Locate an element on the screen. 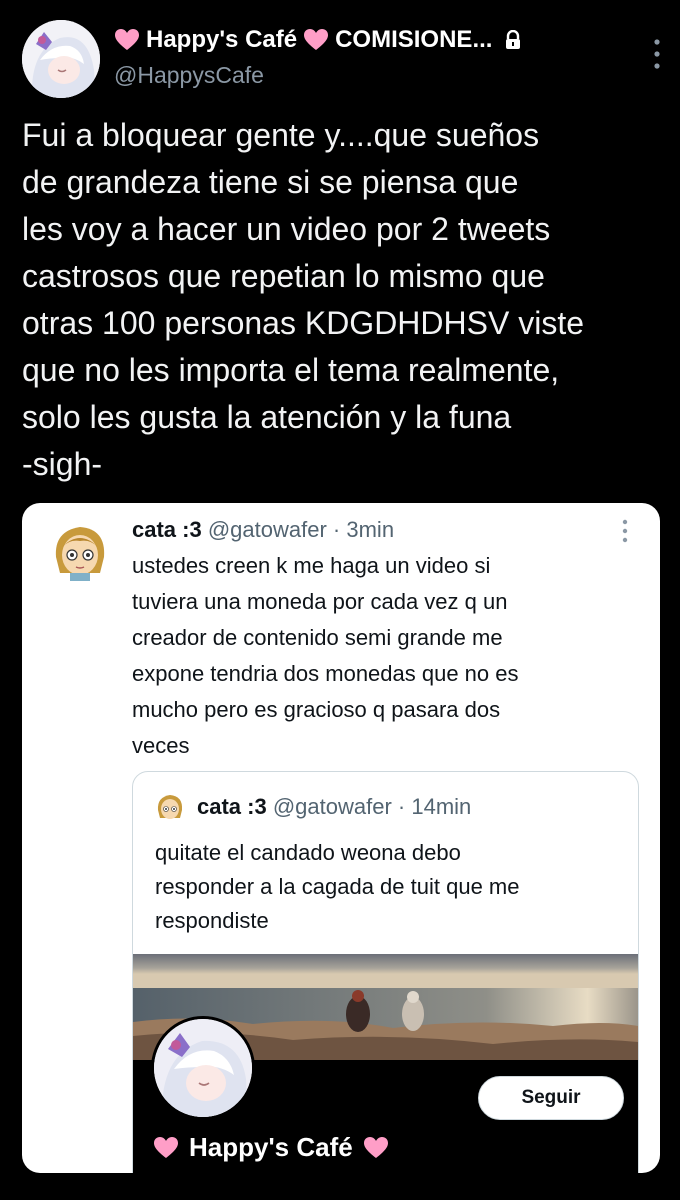  inner-author-handle: @gatowafer is located at coordinates (332, 806).